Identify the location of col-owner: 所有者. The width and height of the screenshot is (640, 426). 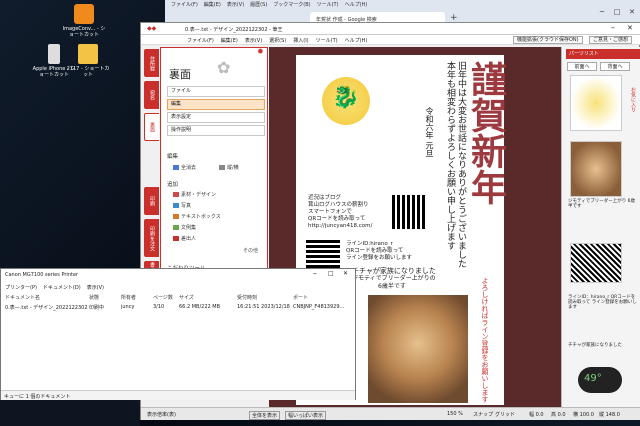
(128, 297).